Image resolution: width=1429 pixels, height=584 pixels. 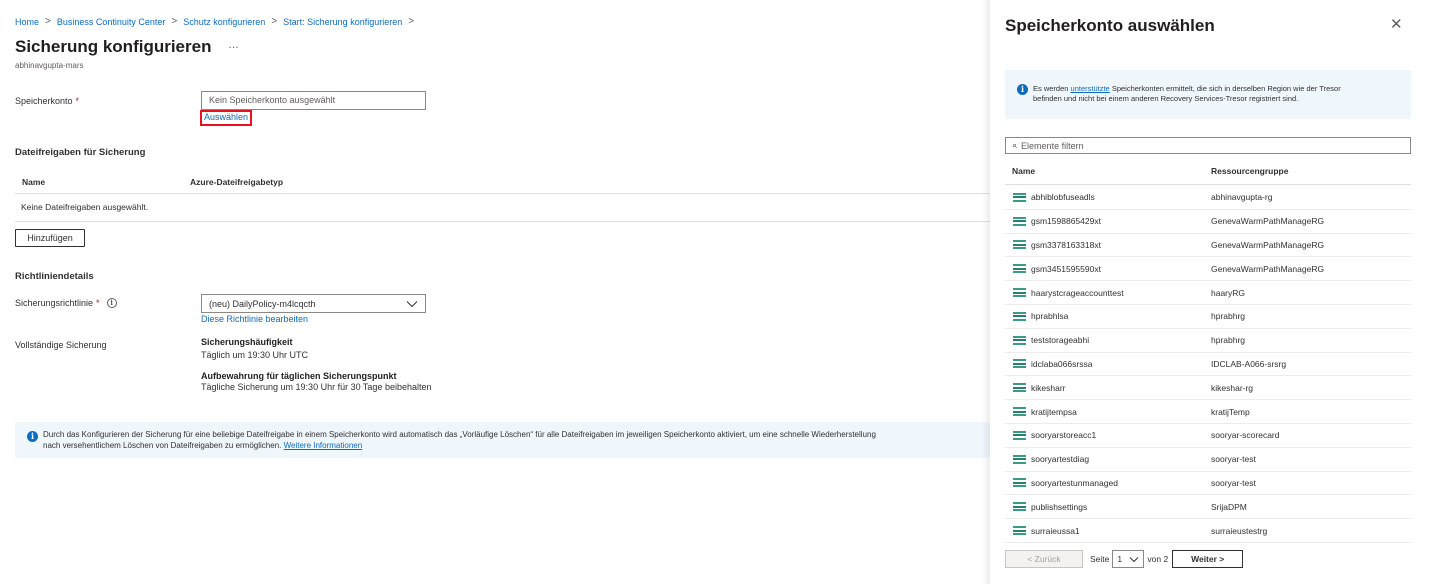 I want to click on backup-policy-label: Sicherungsrichtlinie * i, so click(x=66, y=303).